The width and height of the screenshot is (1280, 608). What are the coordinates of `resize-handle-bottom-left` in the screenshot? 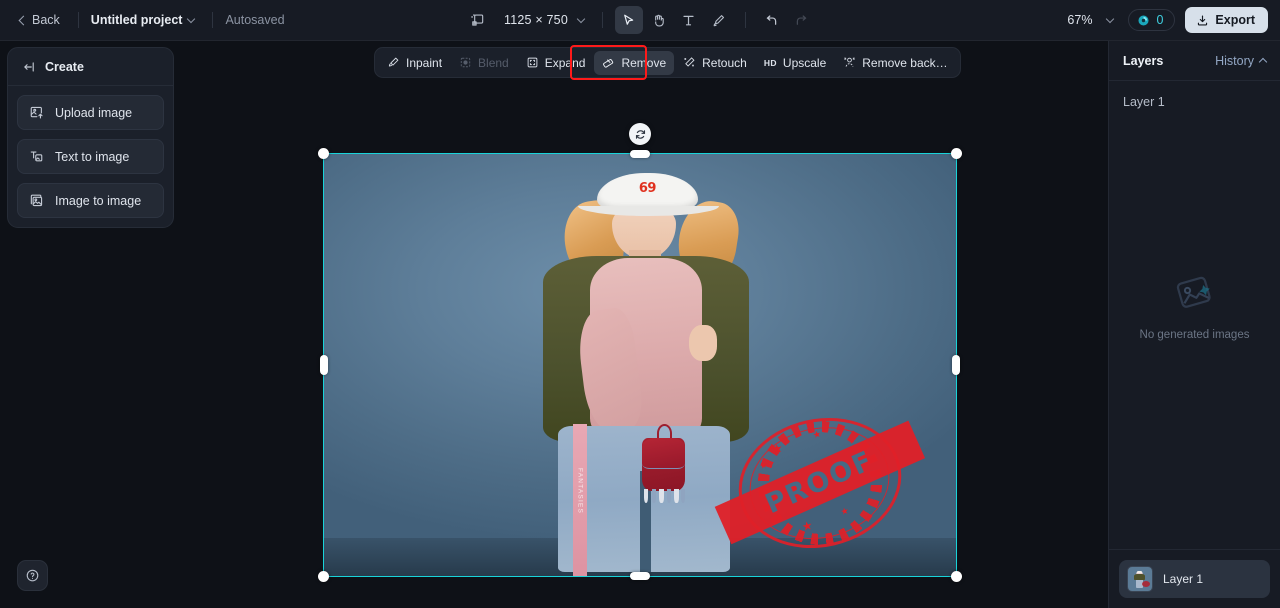 It's located at (323, 576).